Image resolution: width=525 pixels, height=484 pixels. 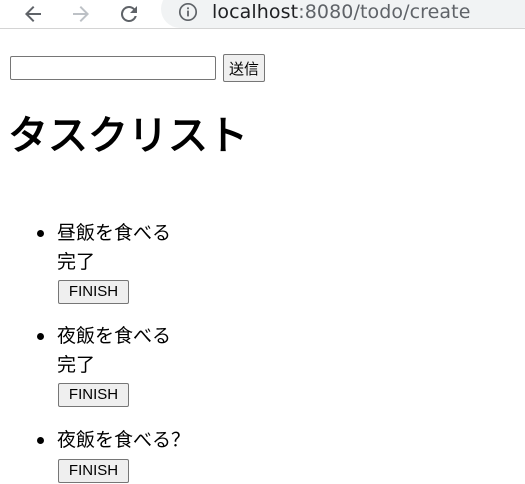 I want to click on arrow-right-icon, so click(x=81, y=14).